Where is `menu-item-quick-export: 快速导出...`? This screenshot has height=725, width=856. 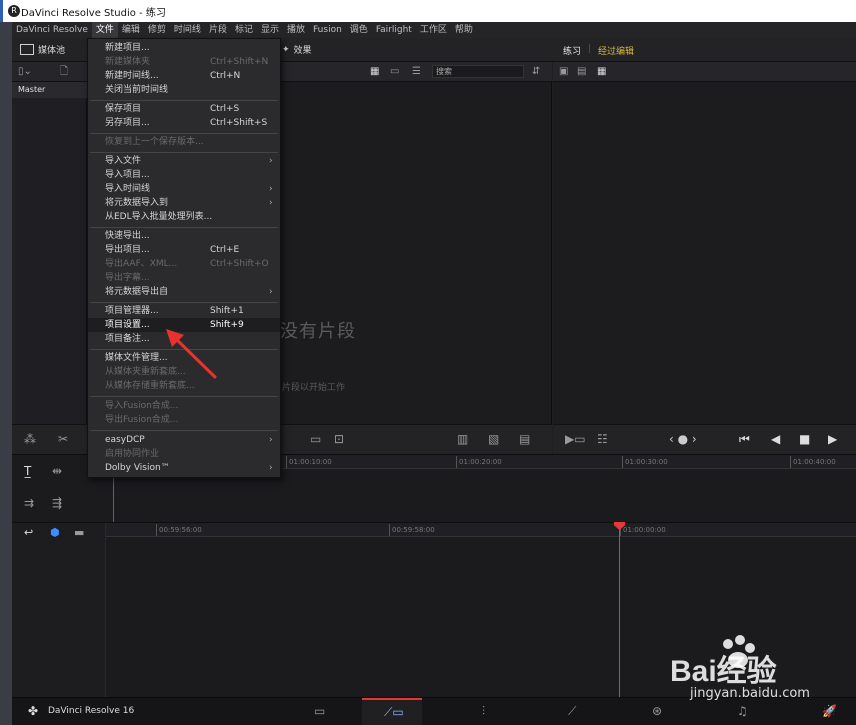 menu-item-quick-export: 快速导出... is located at coordinates (184, 236).